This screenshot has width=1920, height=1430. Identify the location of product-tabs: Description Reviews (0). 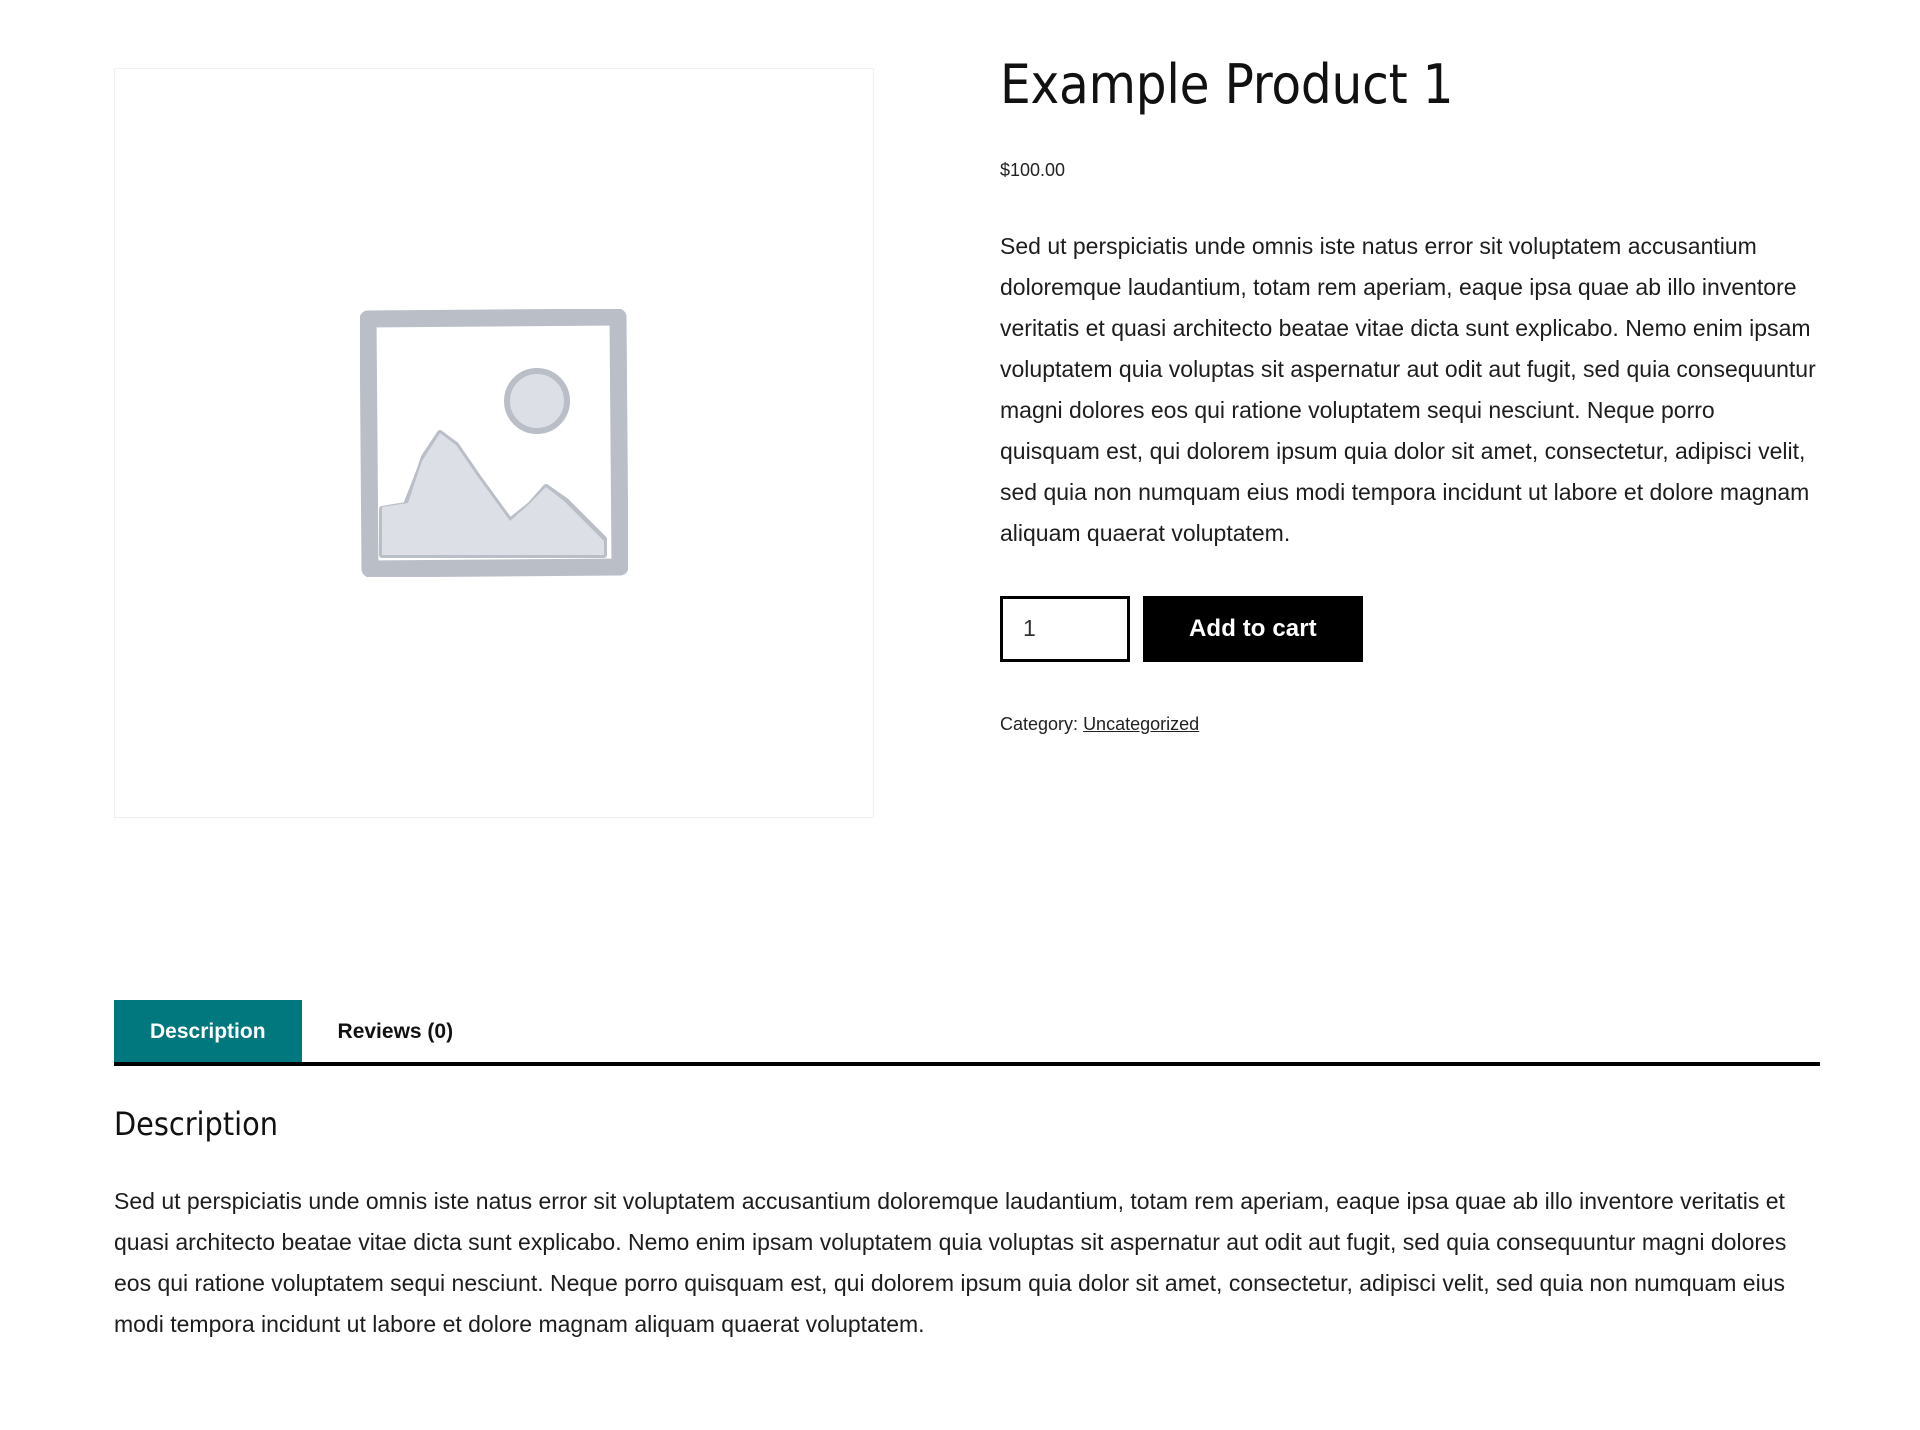
(967, 1033).